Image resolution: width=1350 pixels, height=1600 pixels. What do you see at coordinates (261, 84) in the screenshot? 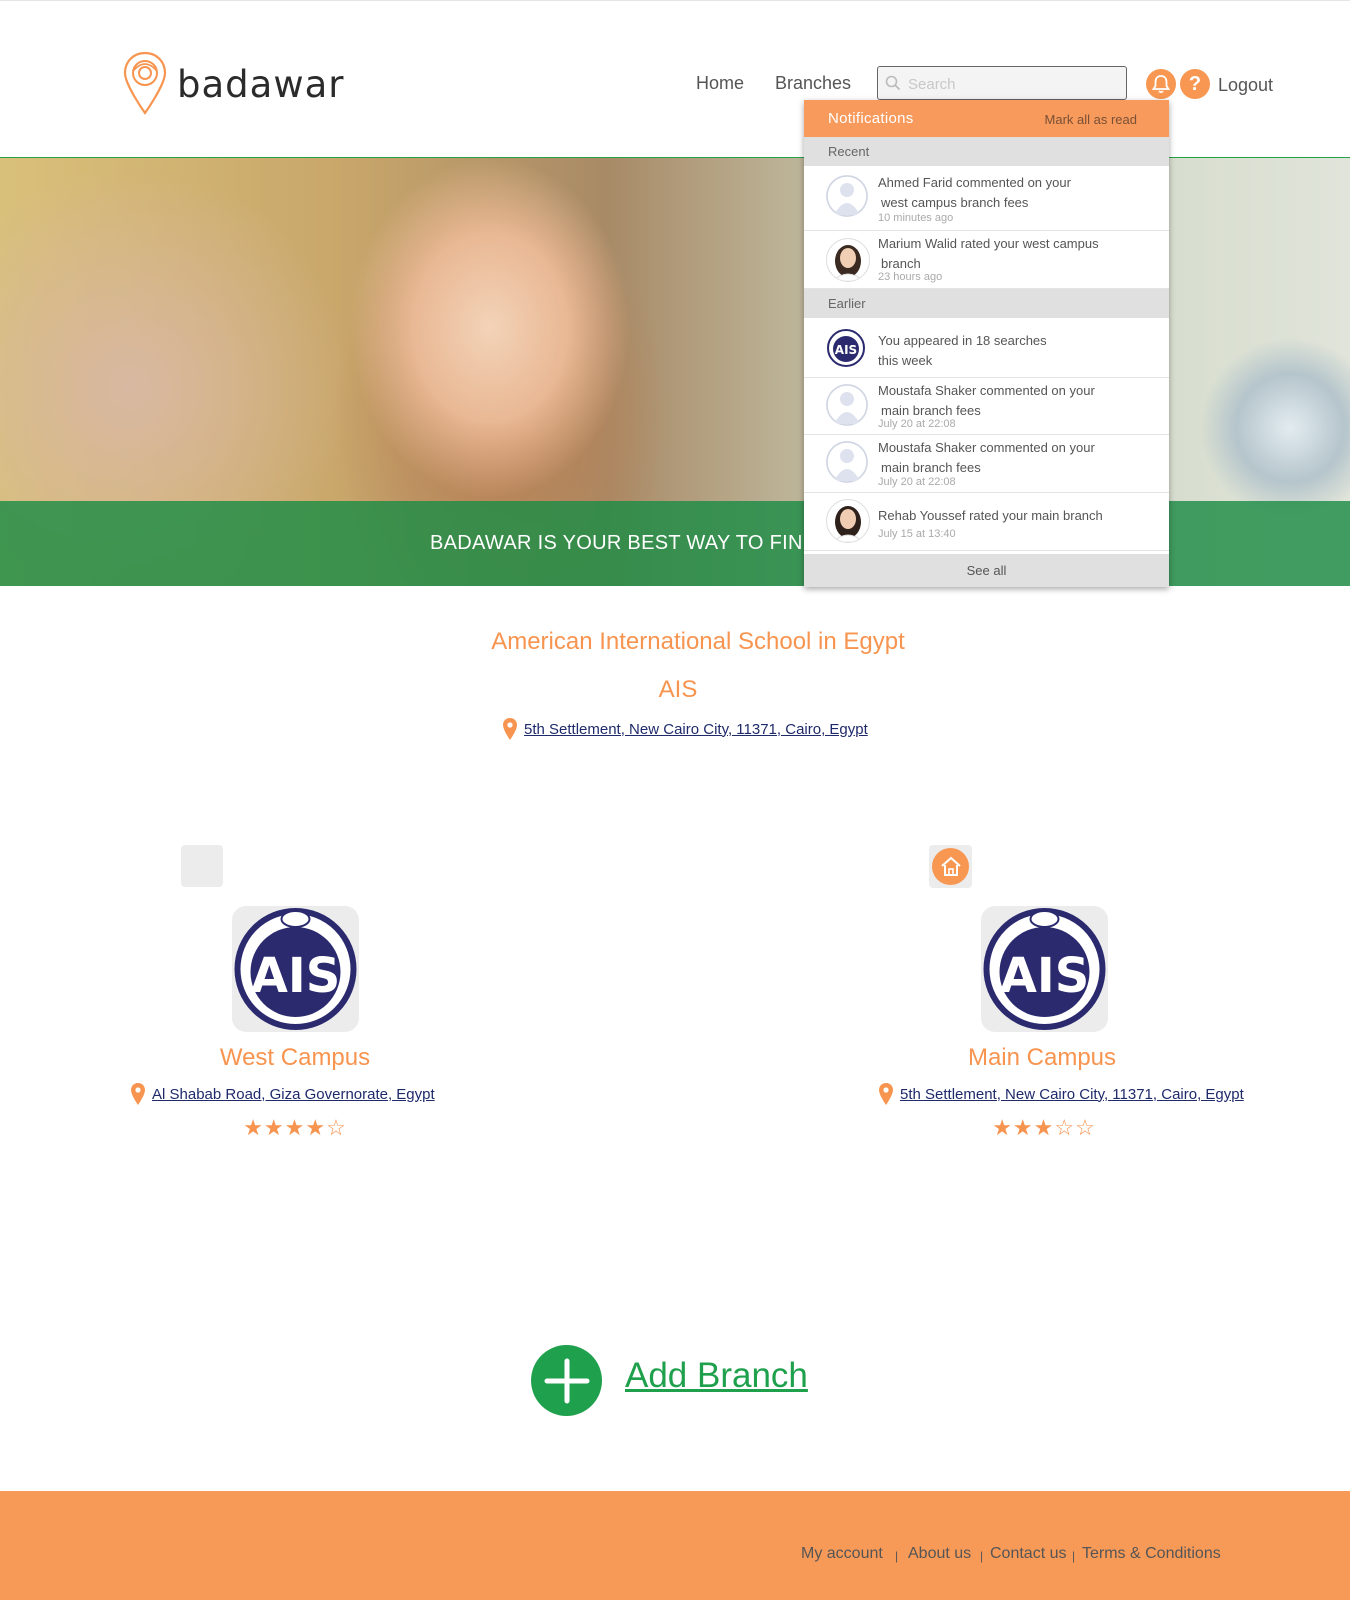
I see `brand-name: badawar` at bounding box center [261, 84].